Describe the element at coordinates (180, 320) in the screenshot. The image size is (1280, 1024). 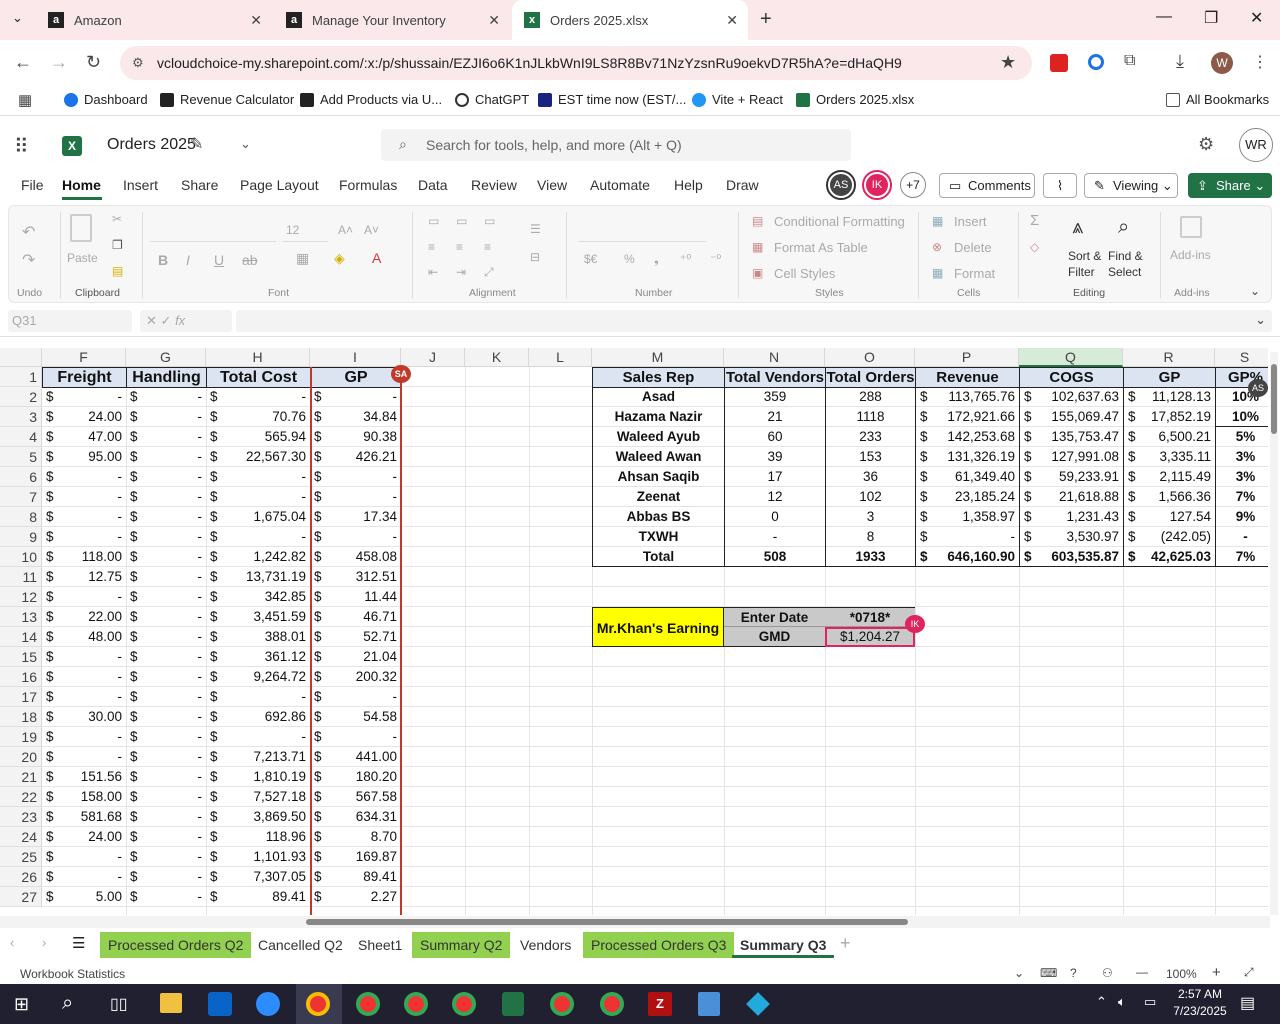
I see `function-icon: fx` at that location.